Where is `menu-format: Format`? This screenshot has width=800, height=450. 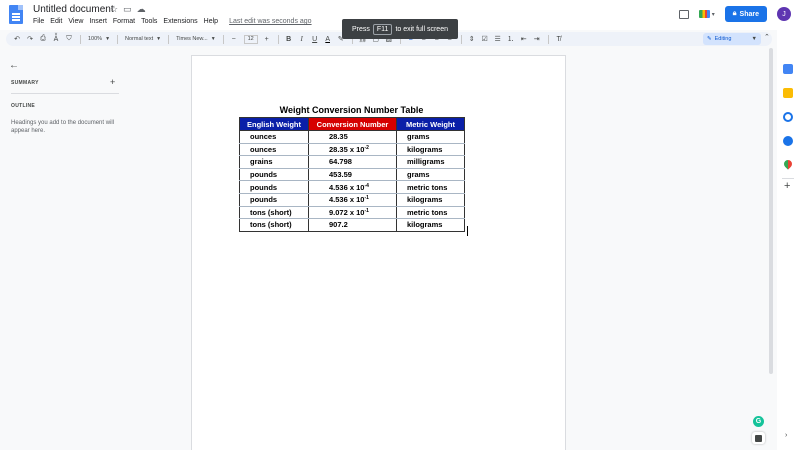 menu-format: Format is located at coordinates (124, 21).